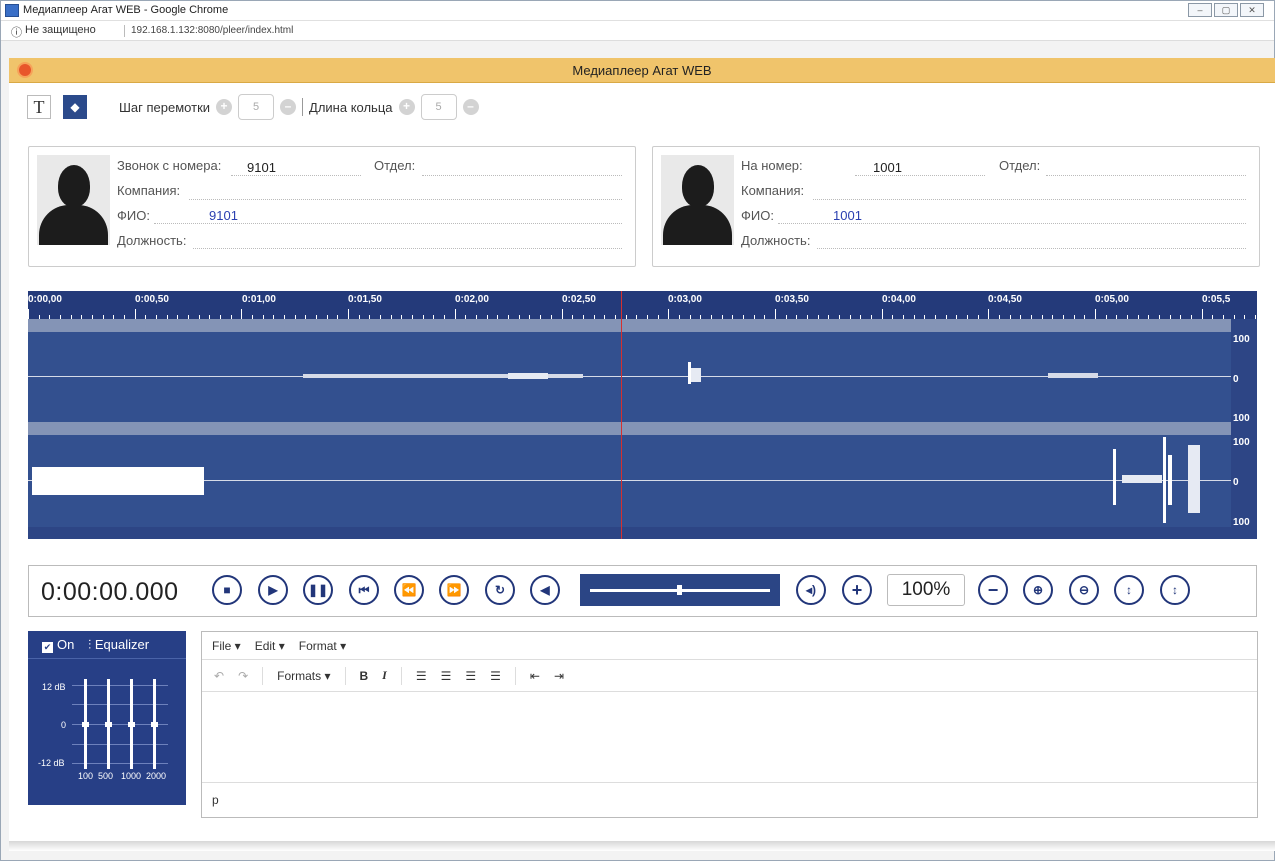 Image resolution: width=1275 pixels, height=861 pixels. I want to click on caller-avatar, so click(73, 200).